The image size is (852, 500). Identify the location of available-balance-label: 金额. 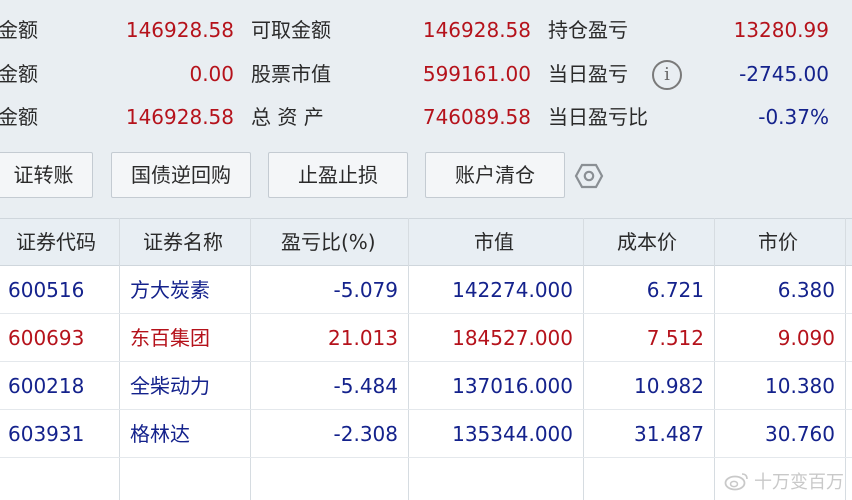
(19, 30).